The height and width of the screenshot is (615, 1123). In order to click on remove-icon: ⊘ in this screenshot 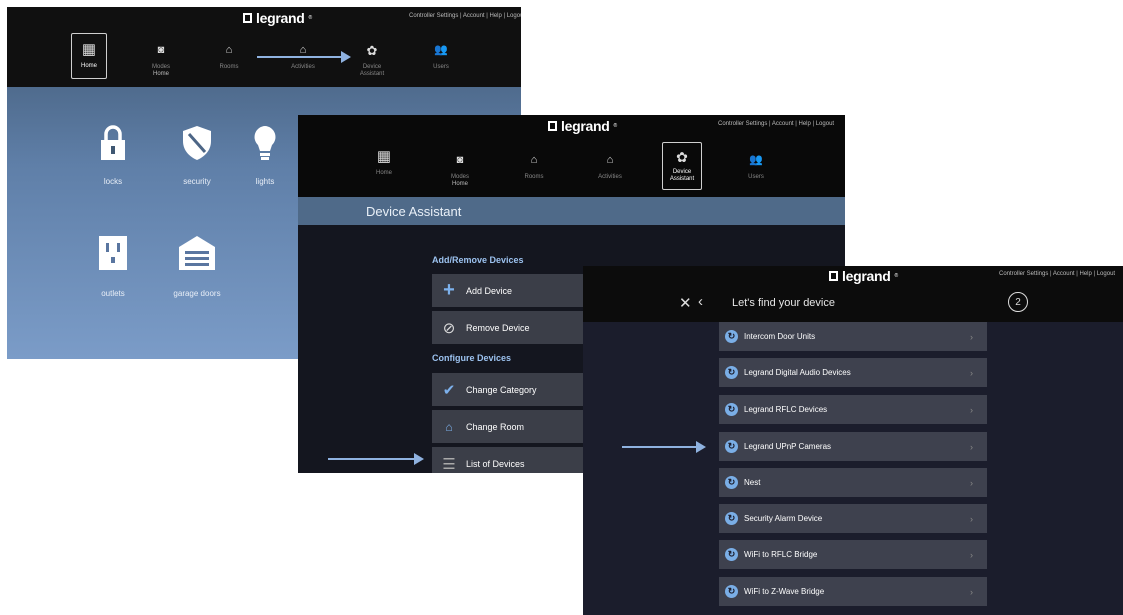, I will do `click(449, 328)`.